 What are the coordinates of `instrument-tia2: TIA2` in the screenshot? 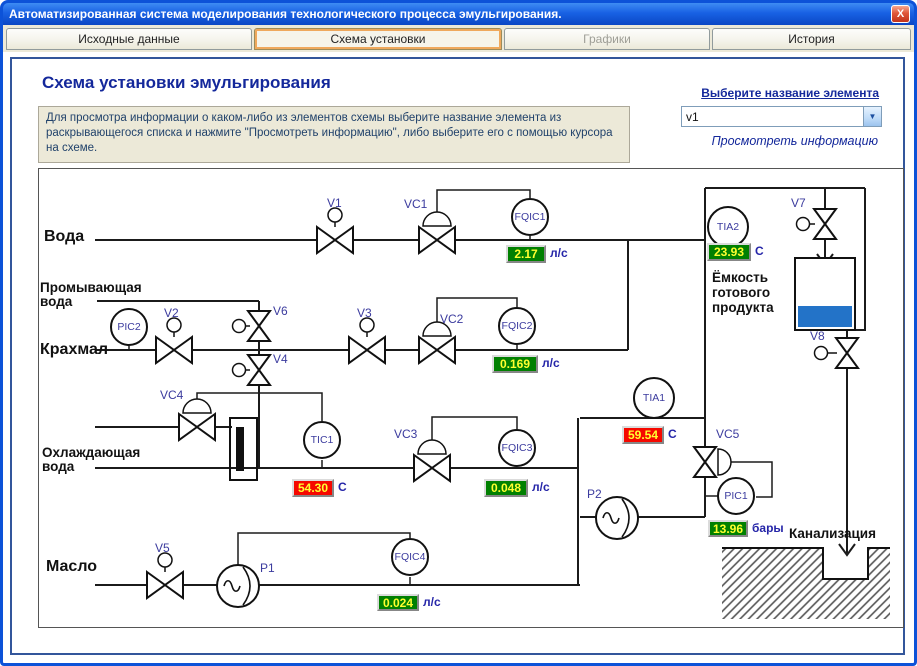 It's located at (728, 227).